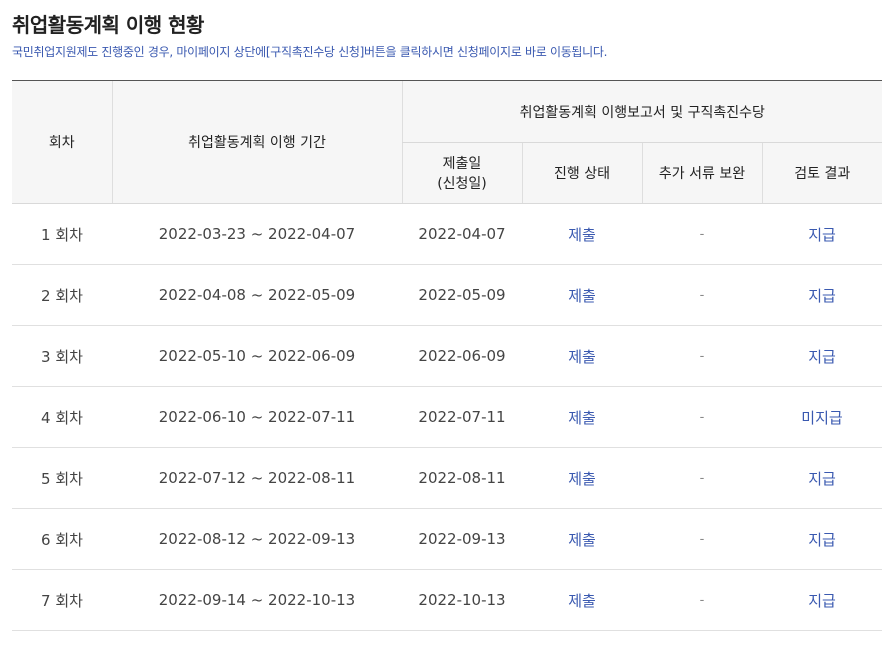 The image size is (892, 657). I want to click on cell-period: 2022-06-10 ~ 2022-07-11, so click(257, 417).